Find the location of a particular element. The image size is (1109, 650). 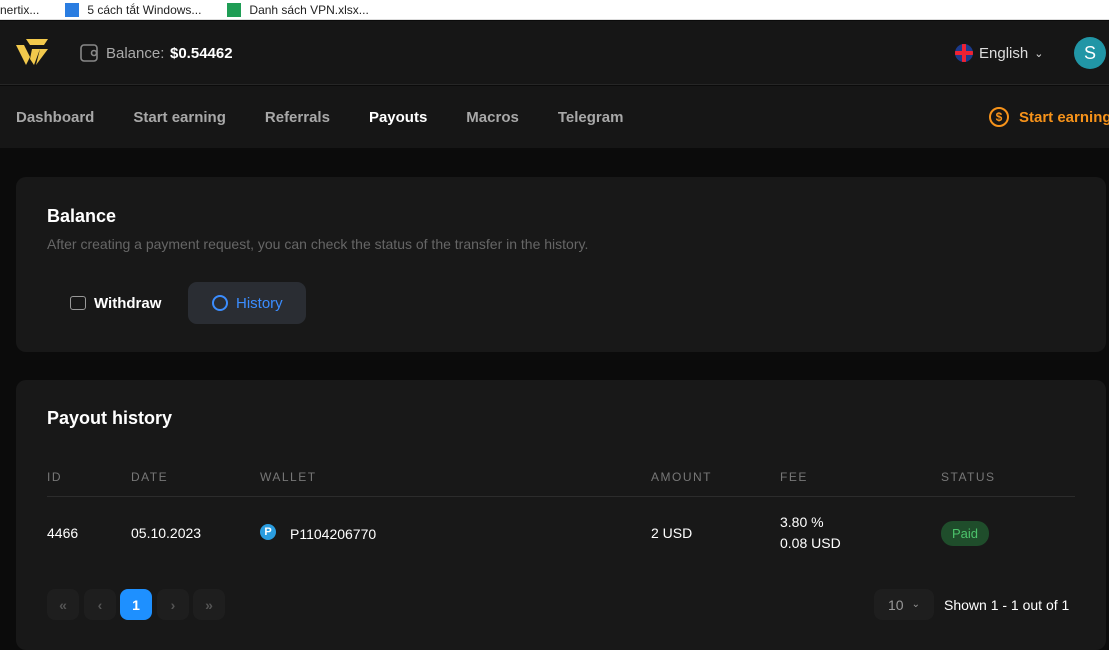

balance-value: $0.54462 is located at coordinates (201, 53).